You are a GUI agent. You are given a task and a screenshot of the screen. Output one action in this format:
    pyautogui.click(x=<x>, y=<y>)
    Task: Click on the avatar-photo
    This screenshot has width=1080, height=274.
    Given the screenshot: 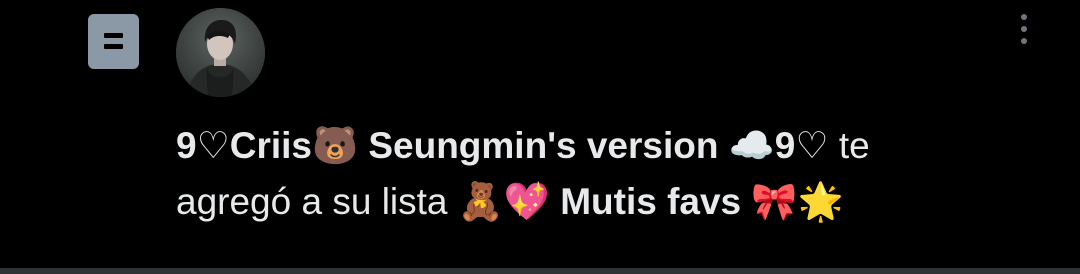 What is the action you would take?
    pyautogui.click(x=220, y=52)
    